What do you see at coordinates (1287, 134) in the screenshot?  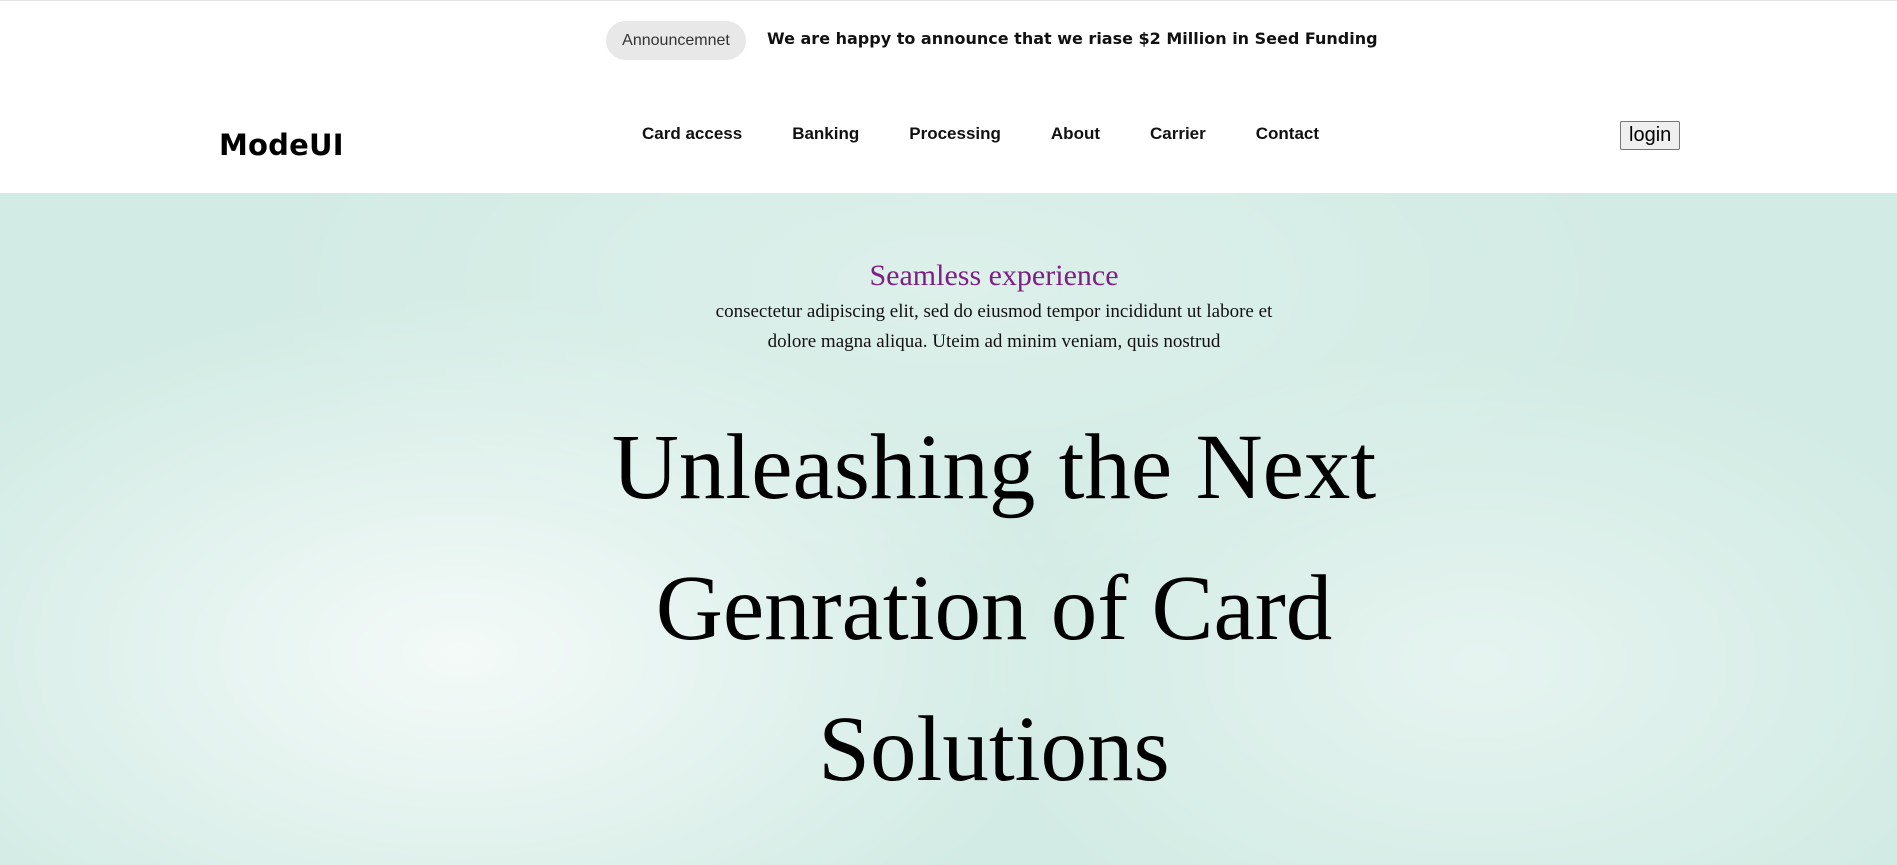 I see `nav-link-contact: Contact` at bounding box center [1287, 134].